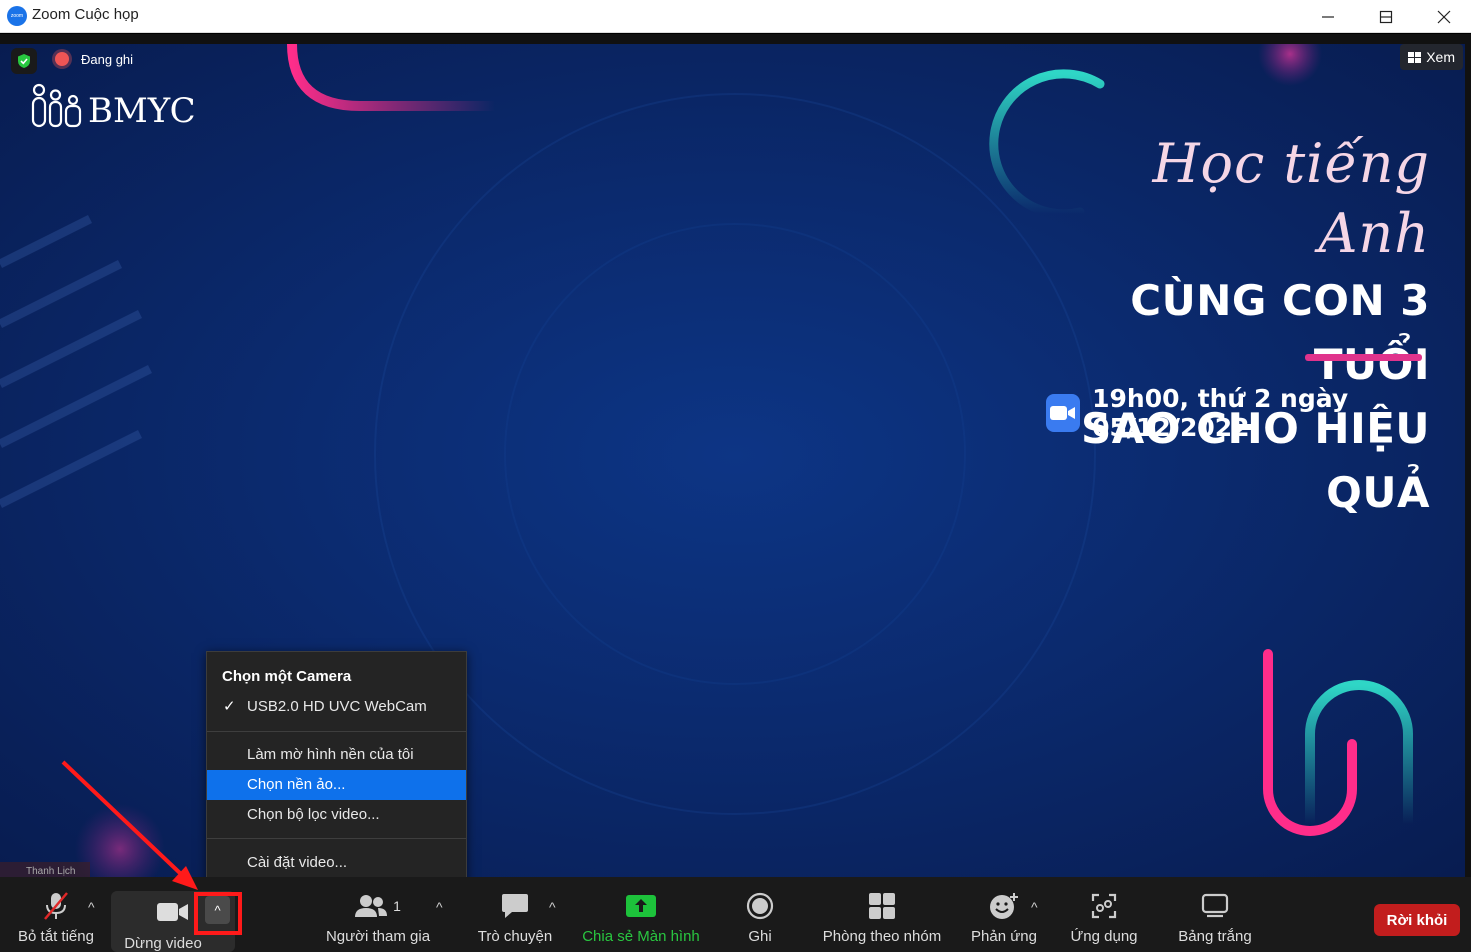 This screenshot has height=952, width=1471. Describe the element at coordinates (1440, 57) in the screenshot. I see `view-label: Xem` at that location.